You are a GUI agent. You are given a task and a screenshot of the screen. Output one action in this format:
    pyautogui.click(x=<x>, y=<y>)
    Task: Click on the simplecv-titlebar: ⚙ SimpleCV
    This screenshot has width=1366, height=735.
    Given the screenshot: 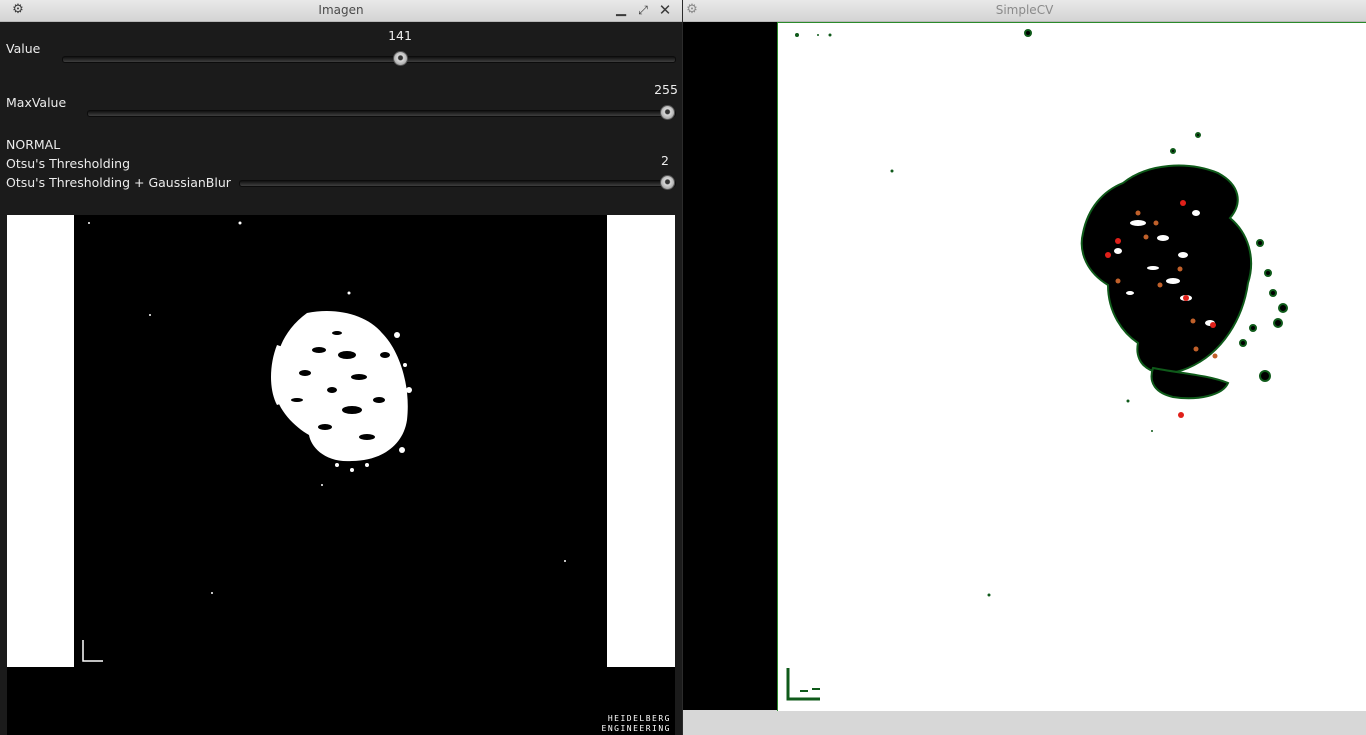 What is the action you would take?
    pyautogui.click(x=1024, y=11)
    